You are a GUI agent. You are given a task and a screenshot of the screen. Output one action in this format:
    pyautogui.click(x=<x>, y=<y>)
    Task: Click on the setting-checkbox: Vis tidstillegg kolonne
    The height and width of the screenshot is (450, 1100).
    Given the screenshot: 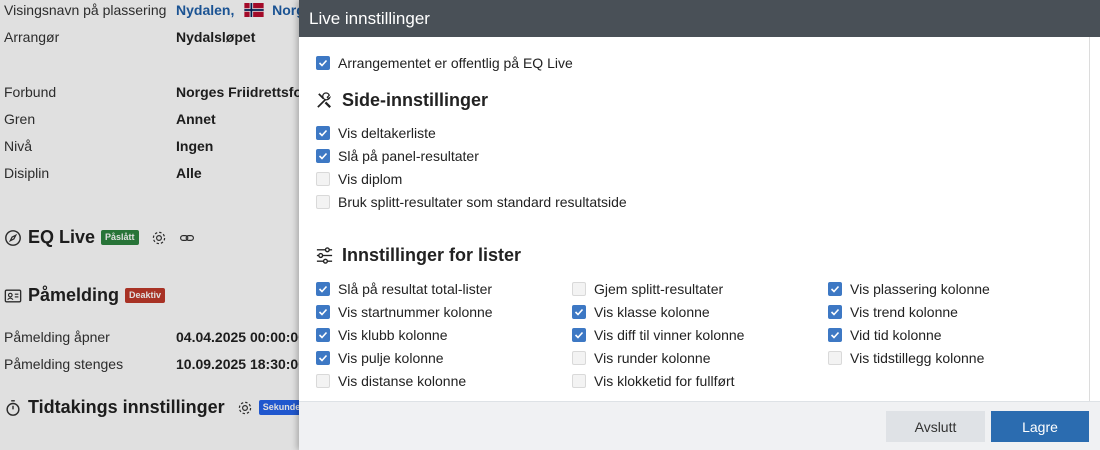 What is the action you would take?
    pyautogui.click(x=906, y=358)
    